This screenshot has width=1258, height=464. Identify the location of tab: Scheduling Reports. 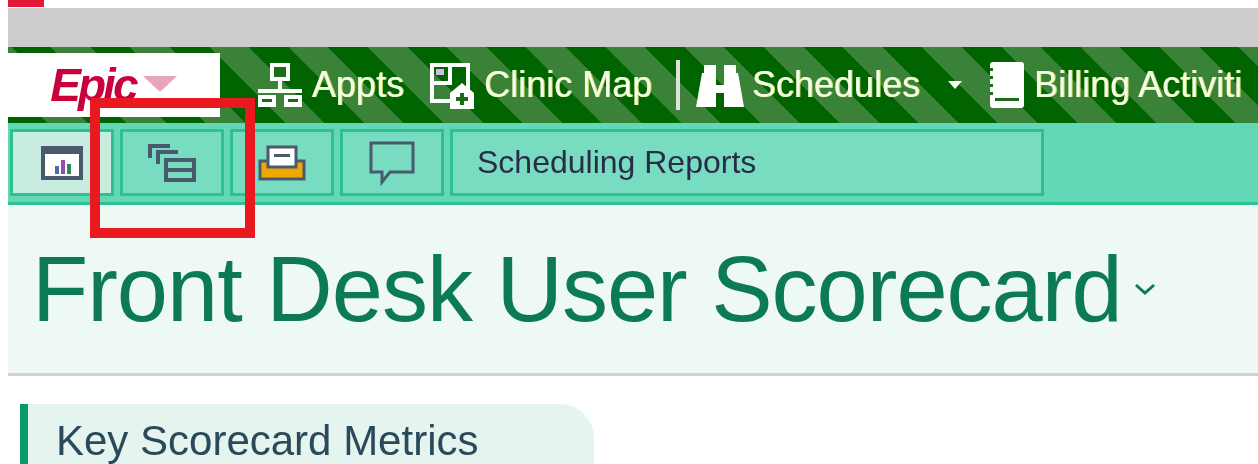
(747, 162).